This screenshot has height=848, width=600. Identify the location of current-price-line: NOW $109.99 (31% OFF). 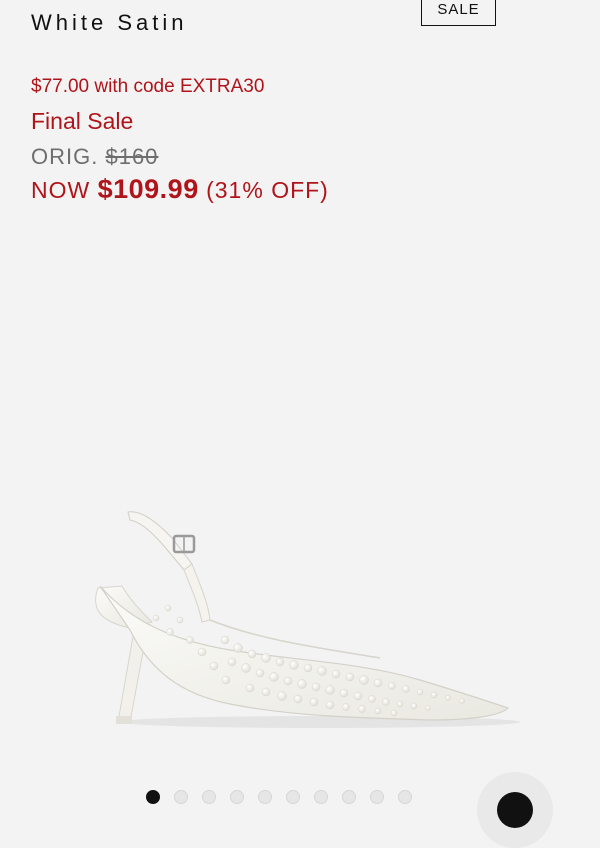
(180, 189).